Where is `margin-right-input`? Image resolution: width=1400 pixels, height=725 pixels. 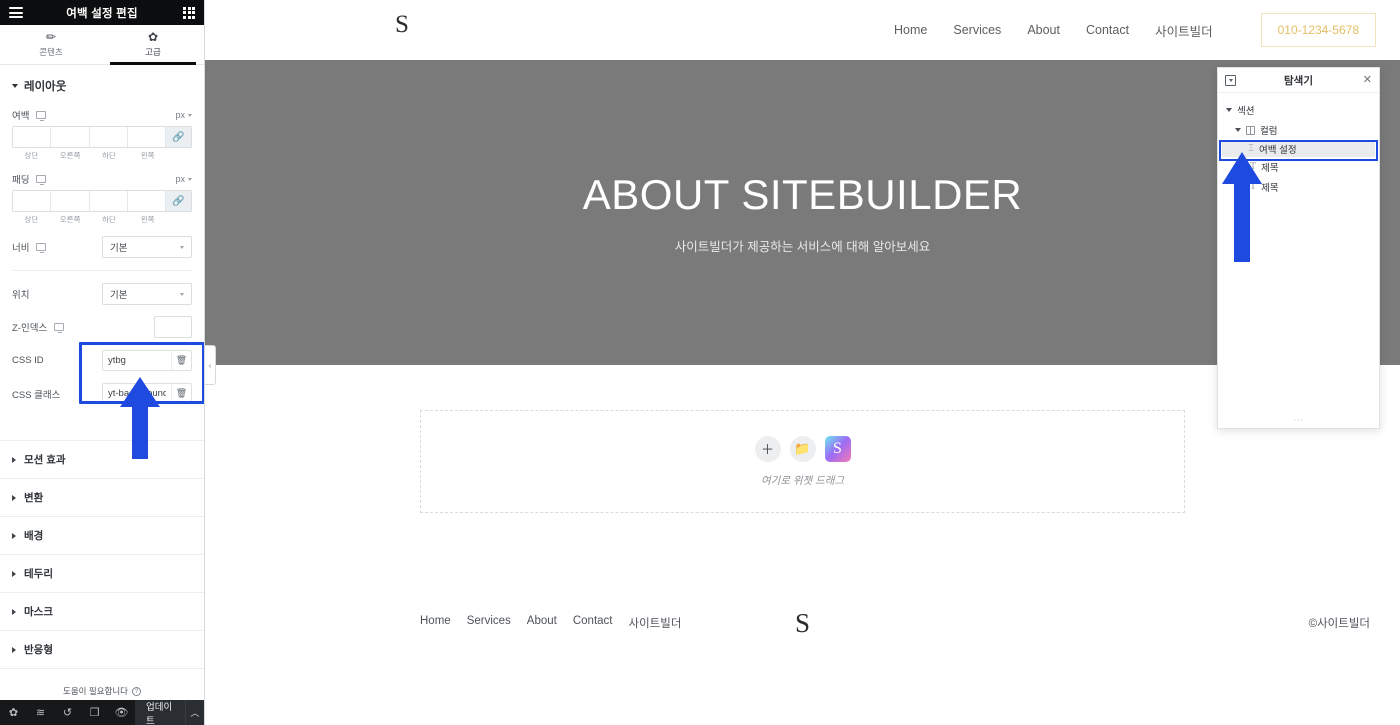 margin-right-input is located at coordinates (70, 137).